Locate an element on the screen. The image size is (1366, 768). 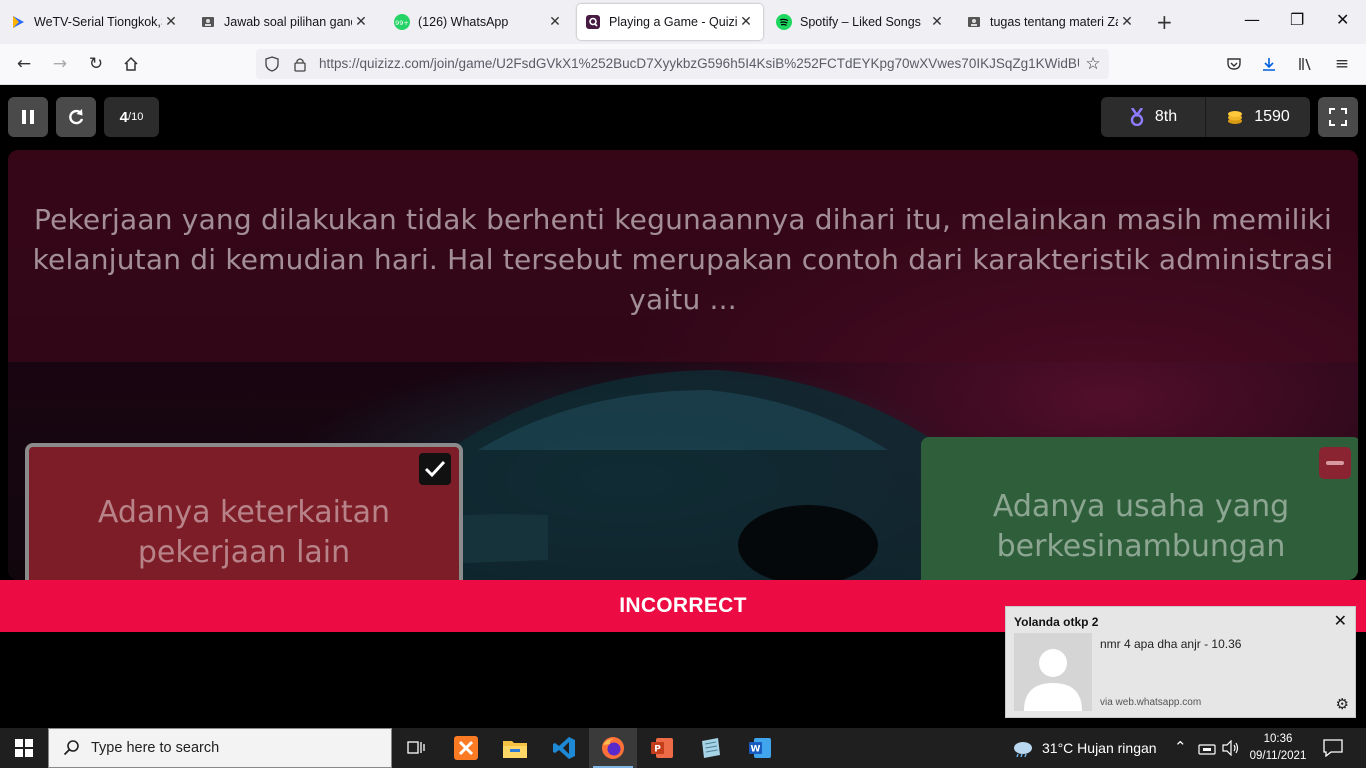
wetv-icon is located at coordinates (18, 22).